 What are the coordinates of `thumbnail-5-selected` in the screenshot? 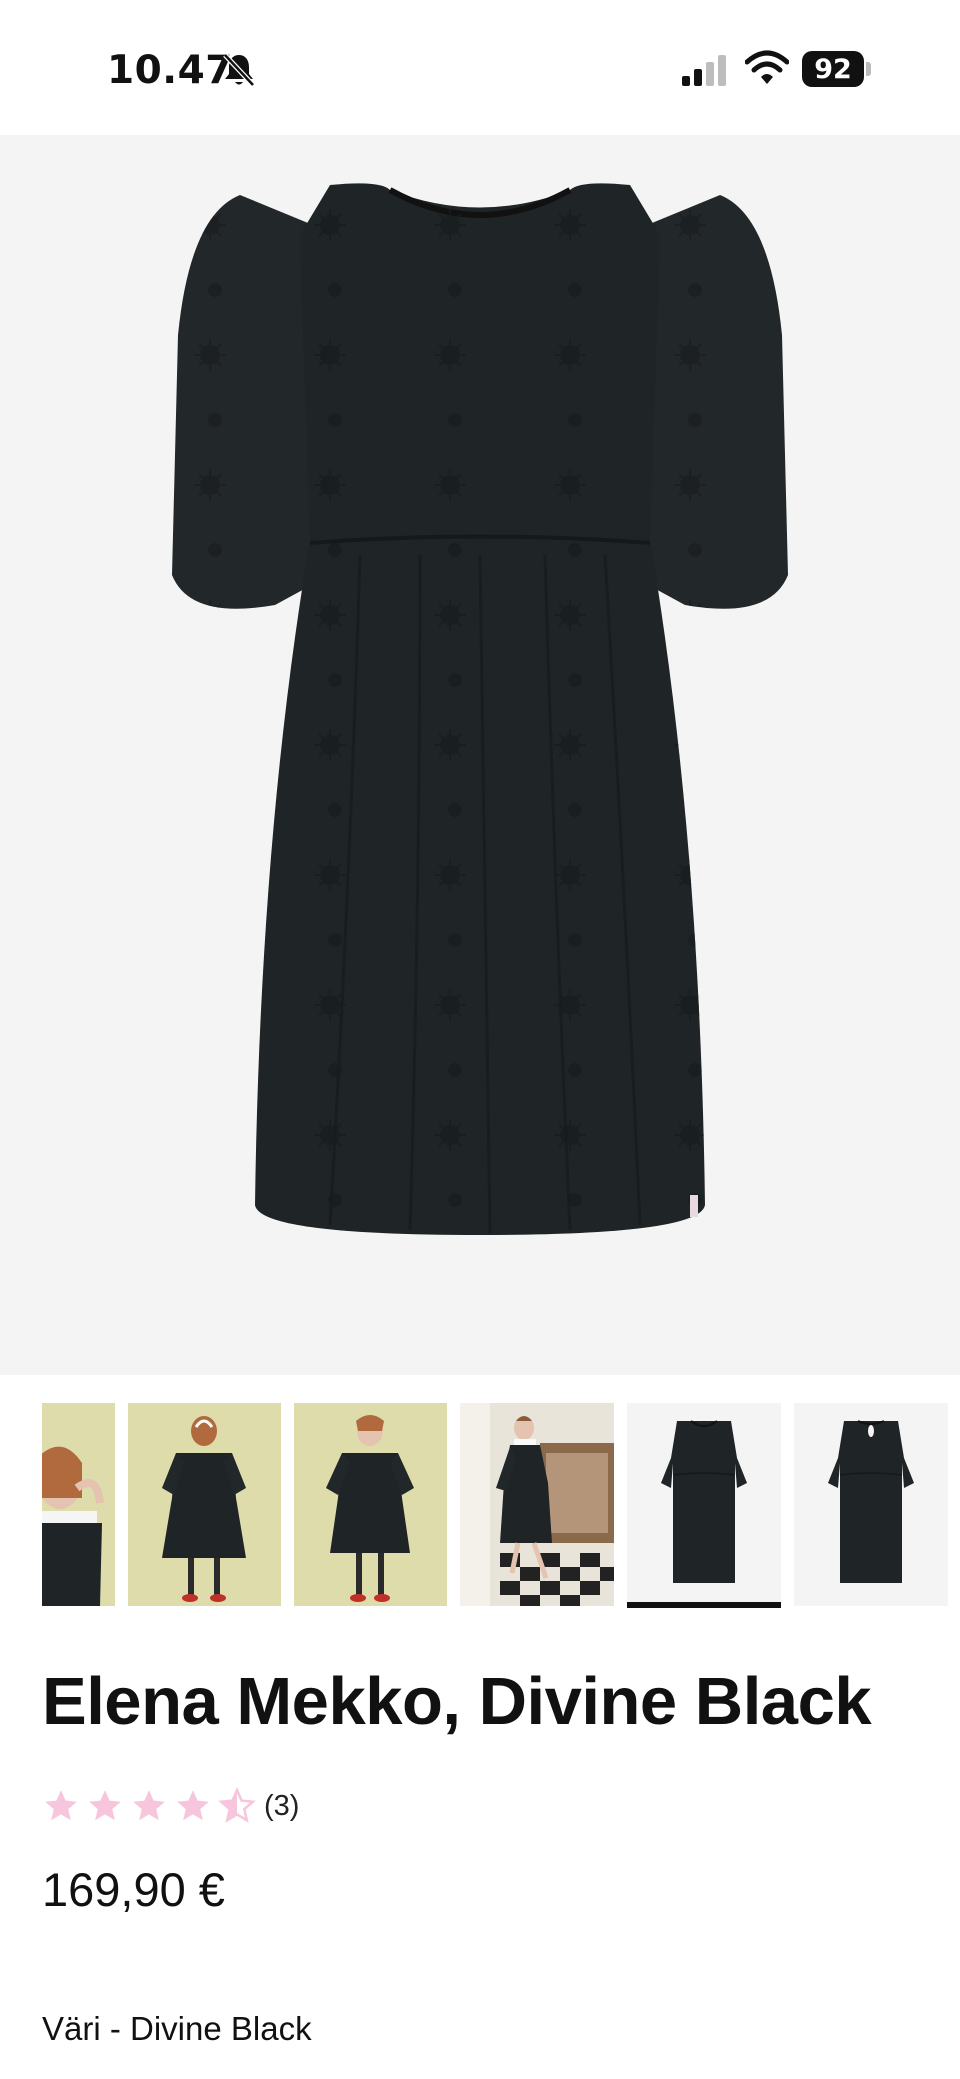 It's located at (704, 1504).